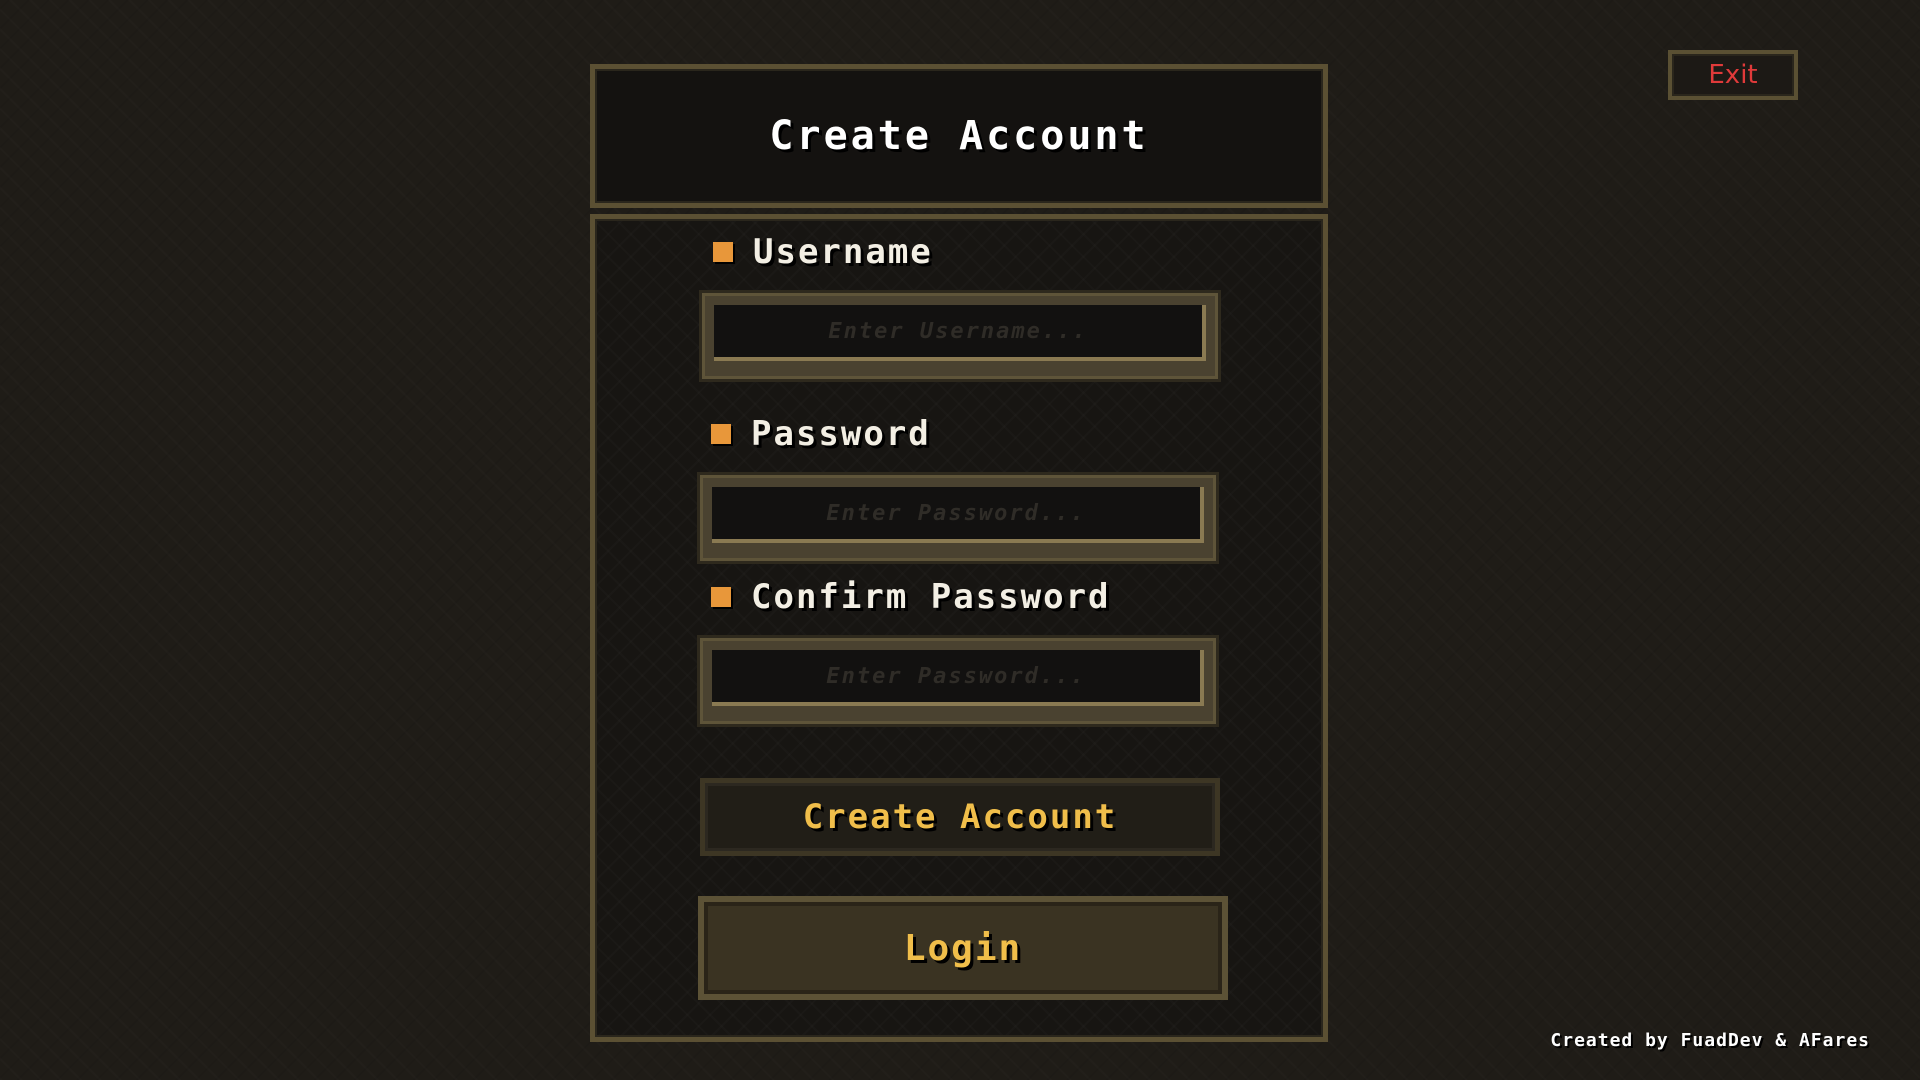  What do you see at coordinates (960, 817) in the screenshot?
I see `create-account-button: Create Account` at bounding box center [960, 817].